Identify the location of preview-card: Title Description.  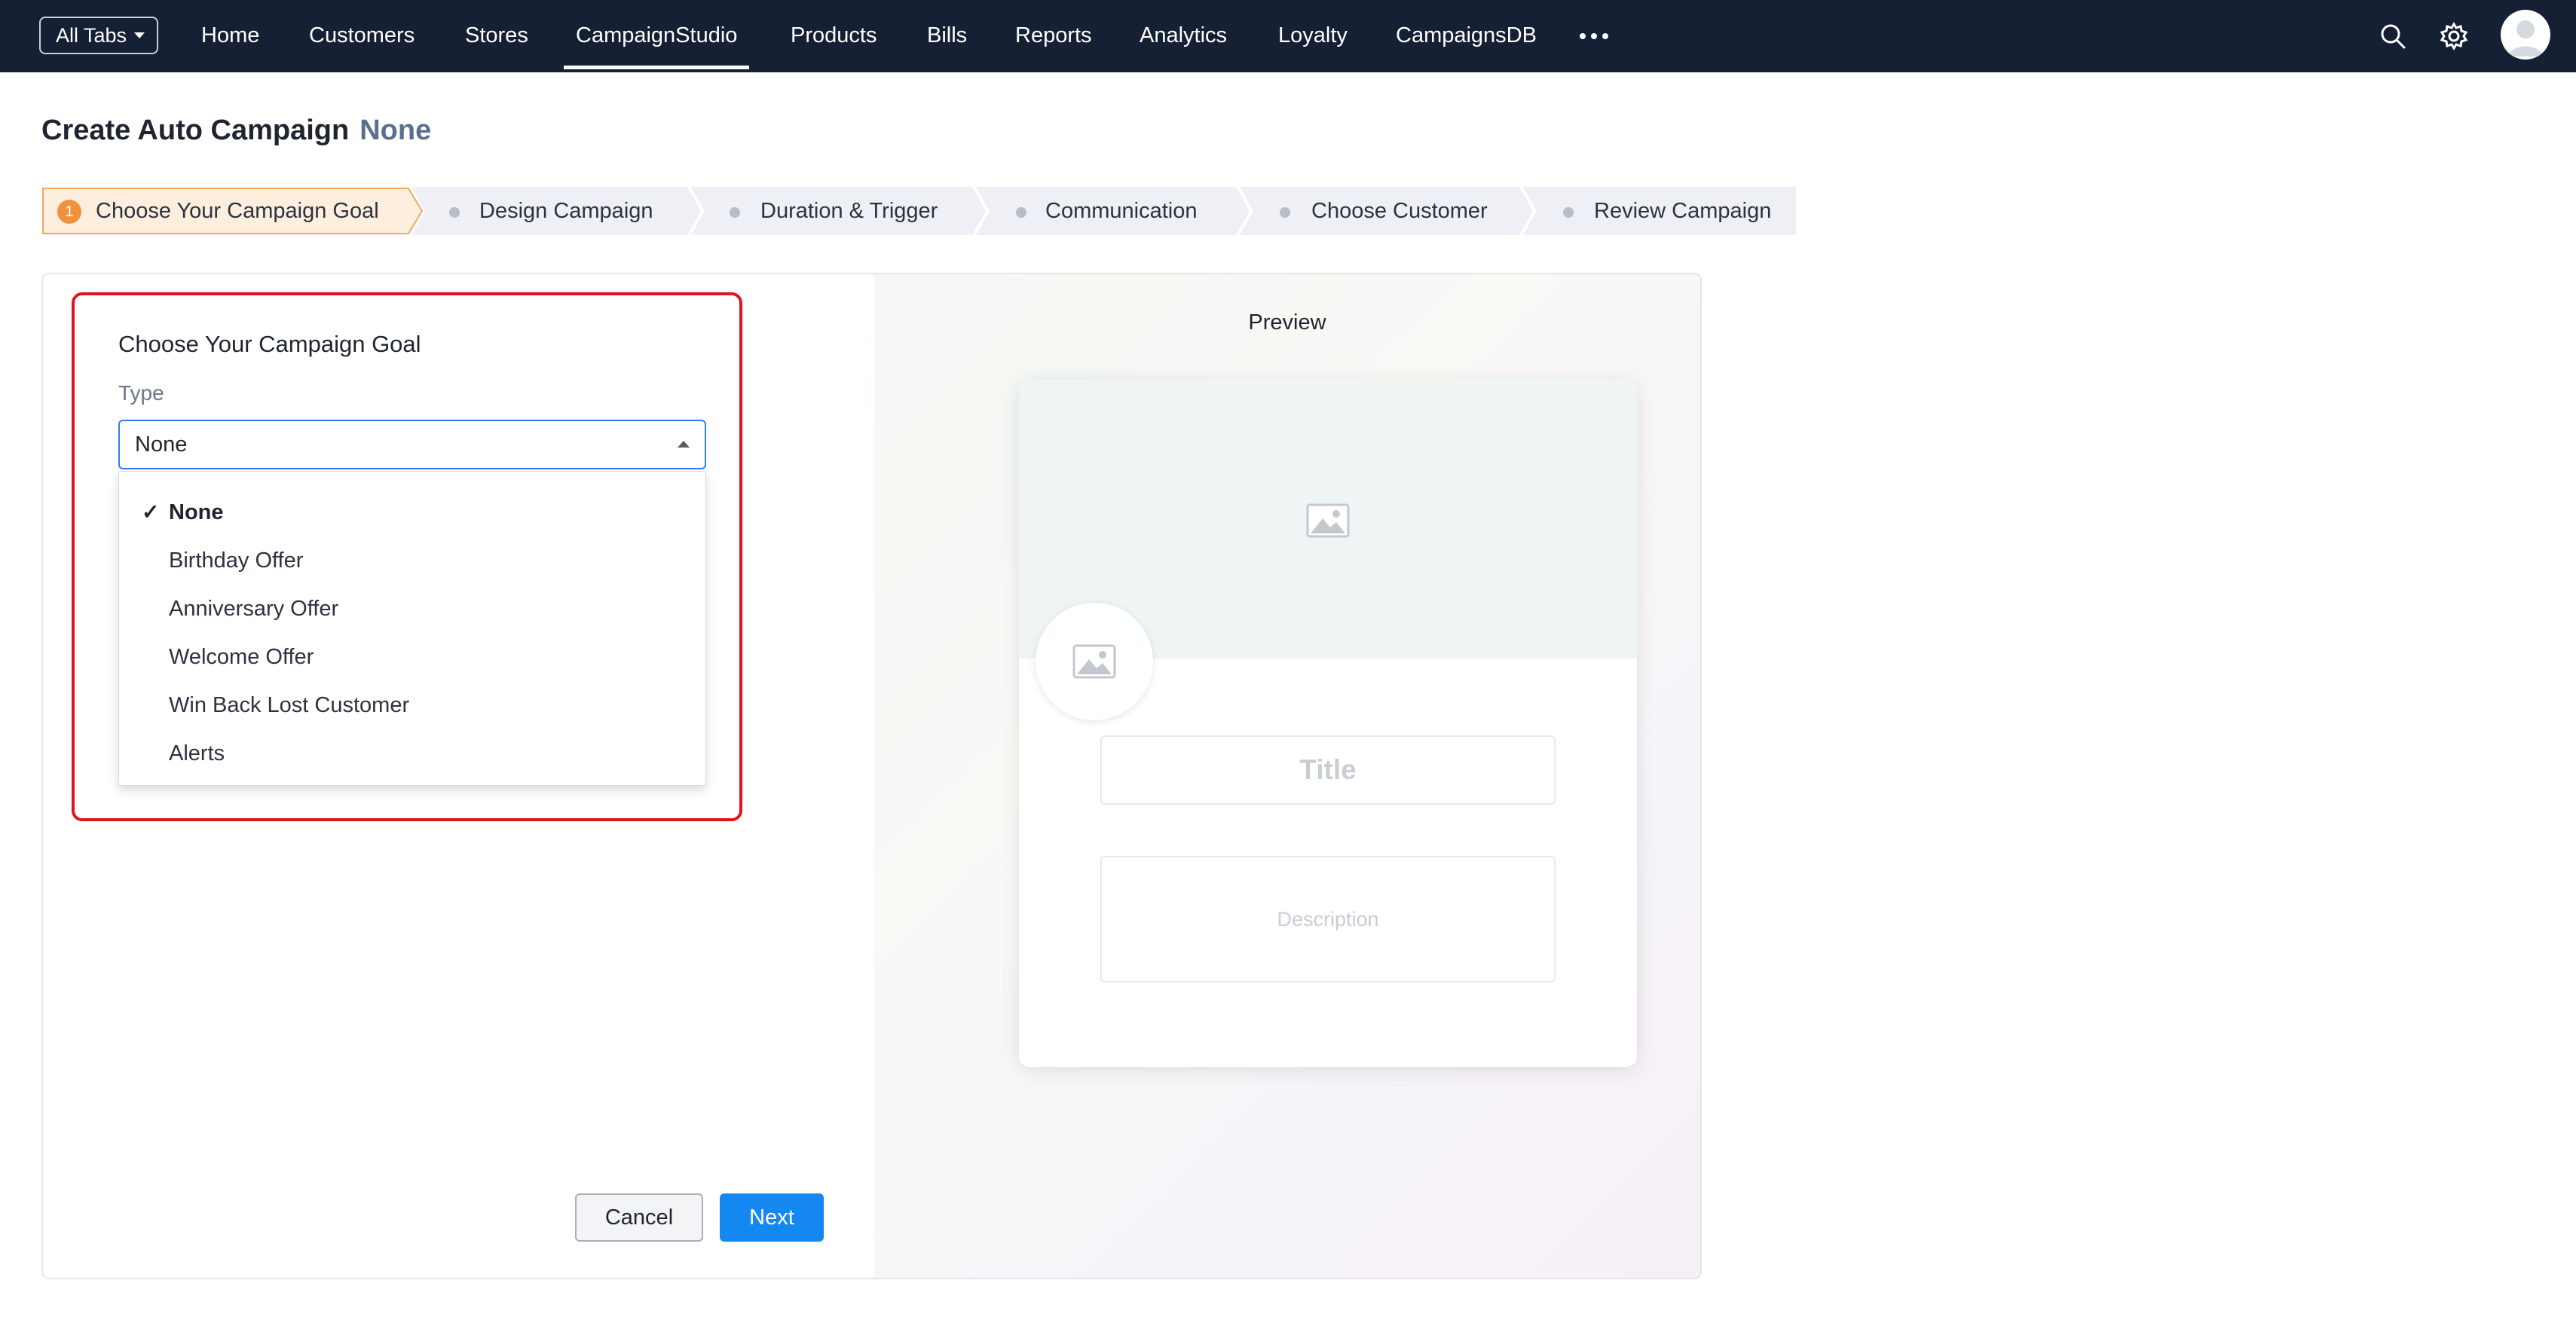
(1328, 724).